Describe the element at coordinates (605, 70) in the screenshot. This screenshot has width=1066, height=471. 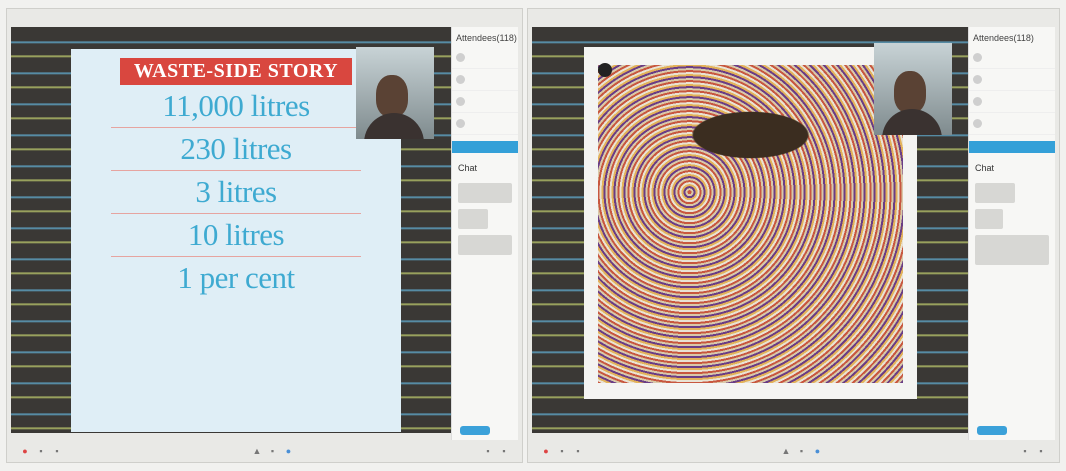
I see `photo-logo-icon` at that location.